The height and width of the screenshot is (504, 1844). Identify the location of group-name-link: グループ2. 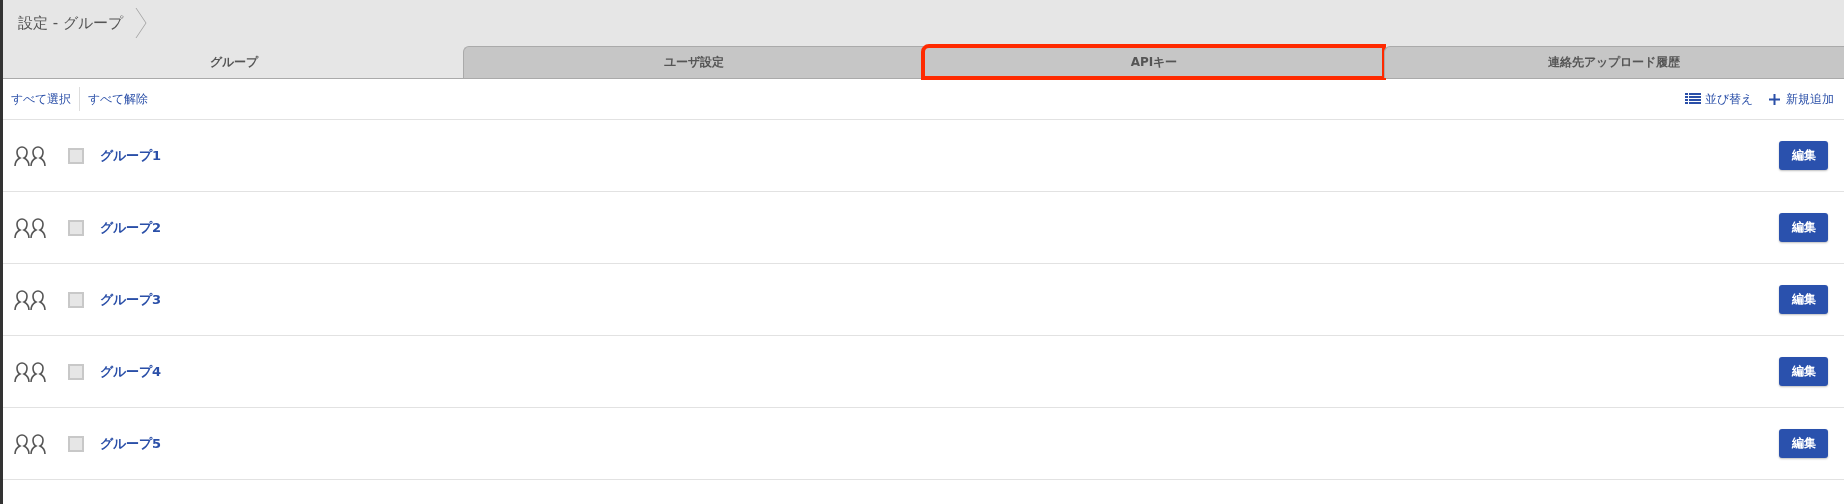
(131, 227).